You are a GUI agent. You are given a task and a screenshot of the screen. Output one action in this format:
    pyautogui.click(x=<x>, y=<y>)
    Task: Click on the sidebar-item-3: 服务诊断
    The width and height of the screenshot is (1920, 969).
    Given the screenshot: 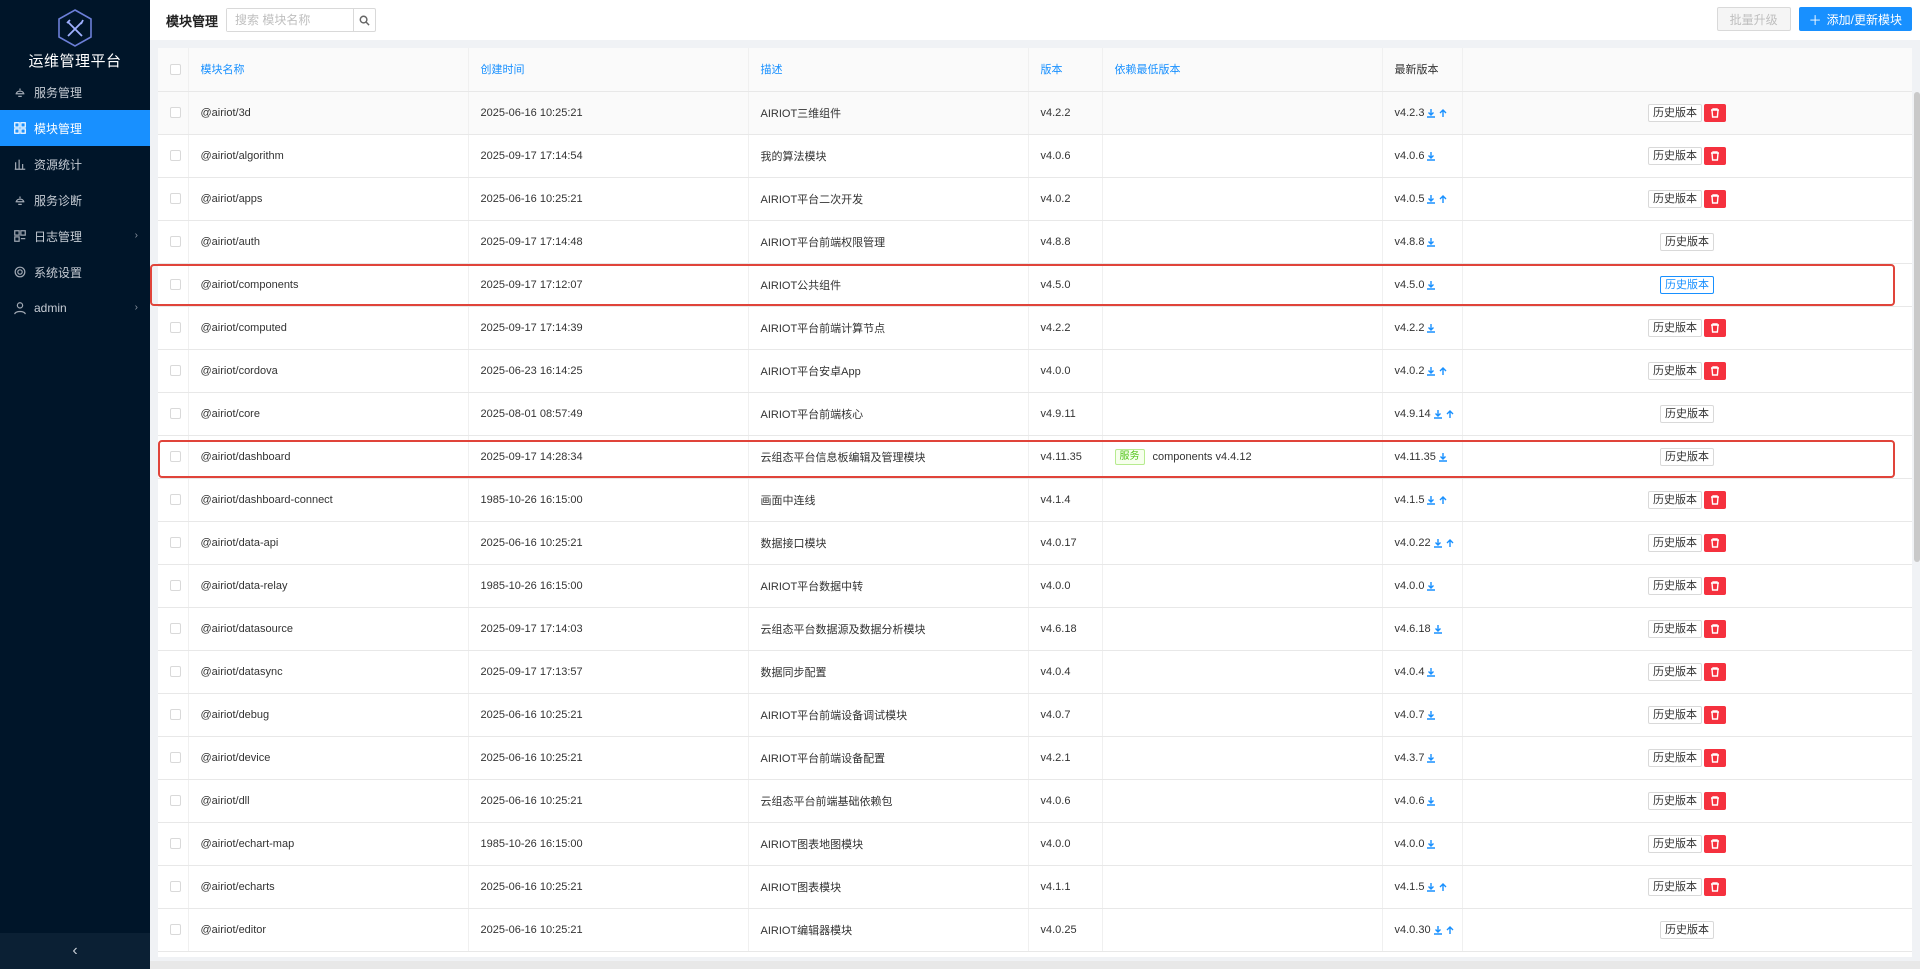 What is the action you would take?
    pyautogui.click(x=75, y=200)
    